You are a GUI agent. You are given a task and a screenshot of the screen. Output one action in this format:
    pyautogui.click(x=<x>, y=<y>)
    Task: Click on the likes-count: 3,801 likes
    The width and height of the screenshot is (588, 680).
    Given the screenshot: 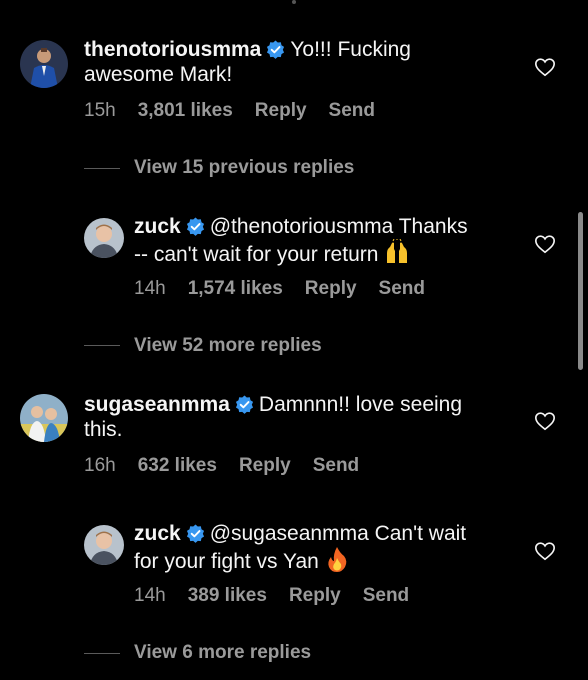 What is the action you would take?
    pyautogui.click(x=185, y=110)
    